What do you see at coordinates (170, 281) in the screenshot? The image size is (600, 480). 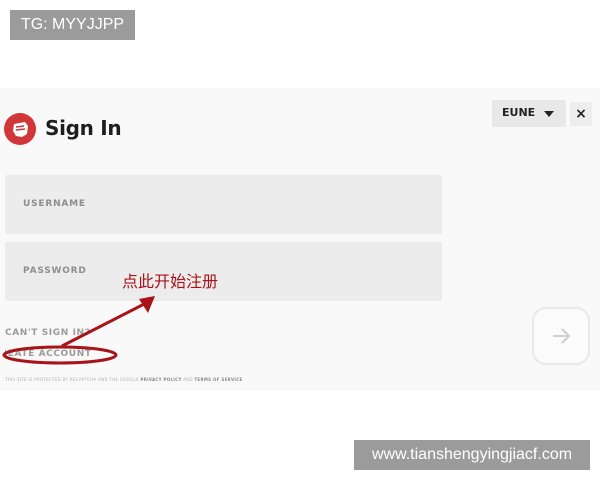 I see `annotation-text: 点此开始注册` at bounding box center [170, 281].